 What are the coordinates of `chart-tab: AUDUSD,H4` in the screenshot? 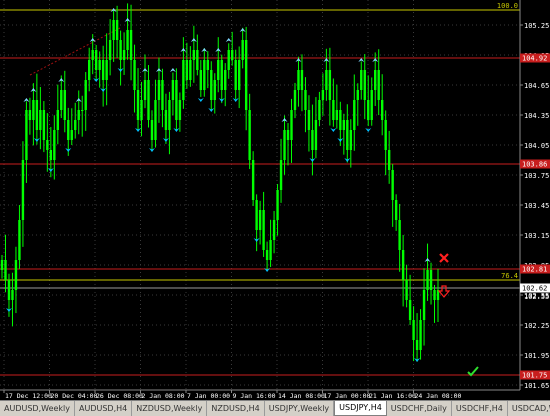 It's located at (104, 408).